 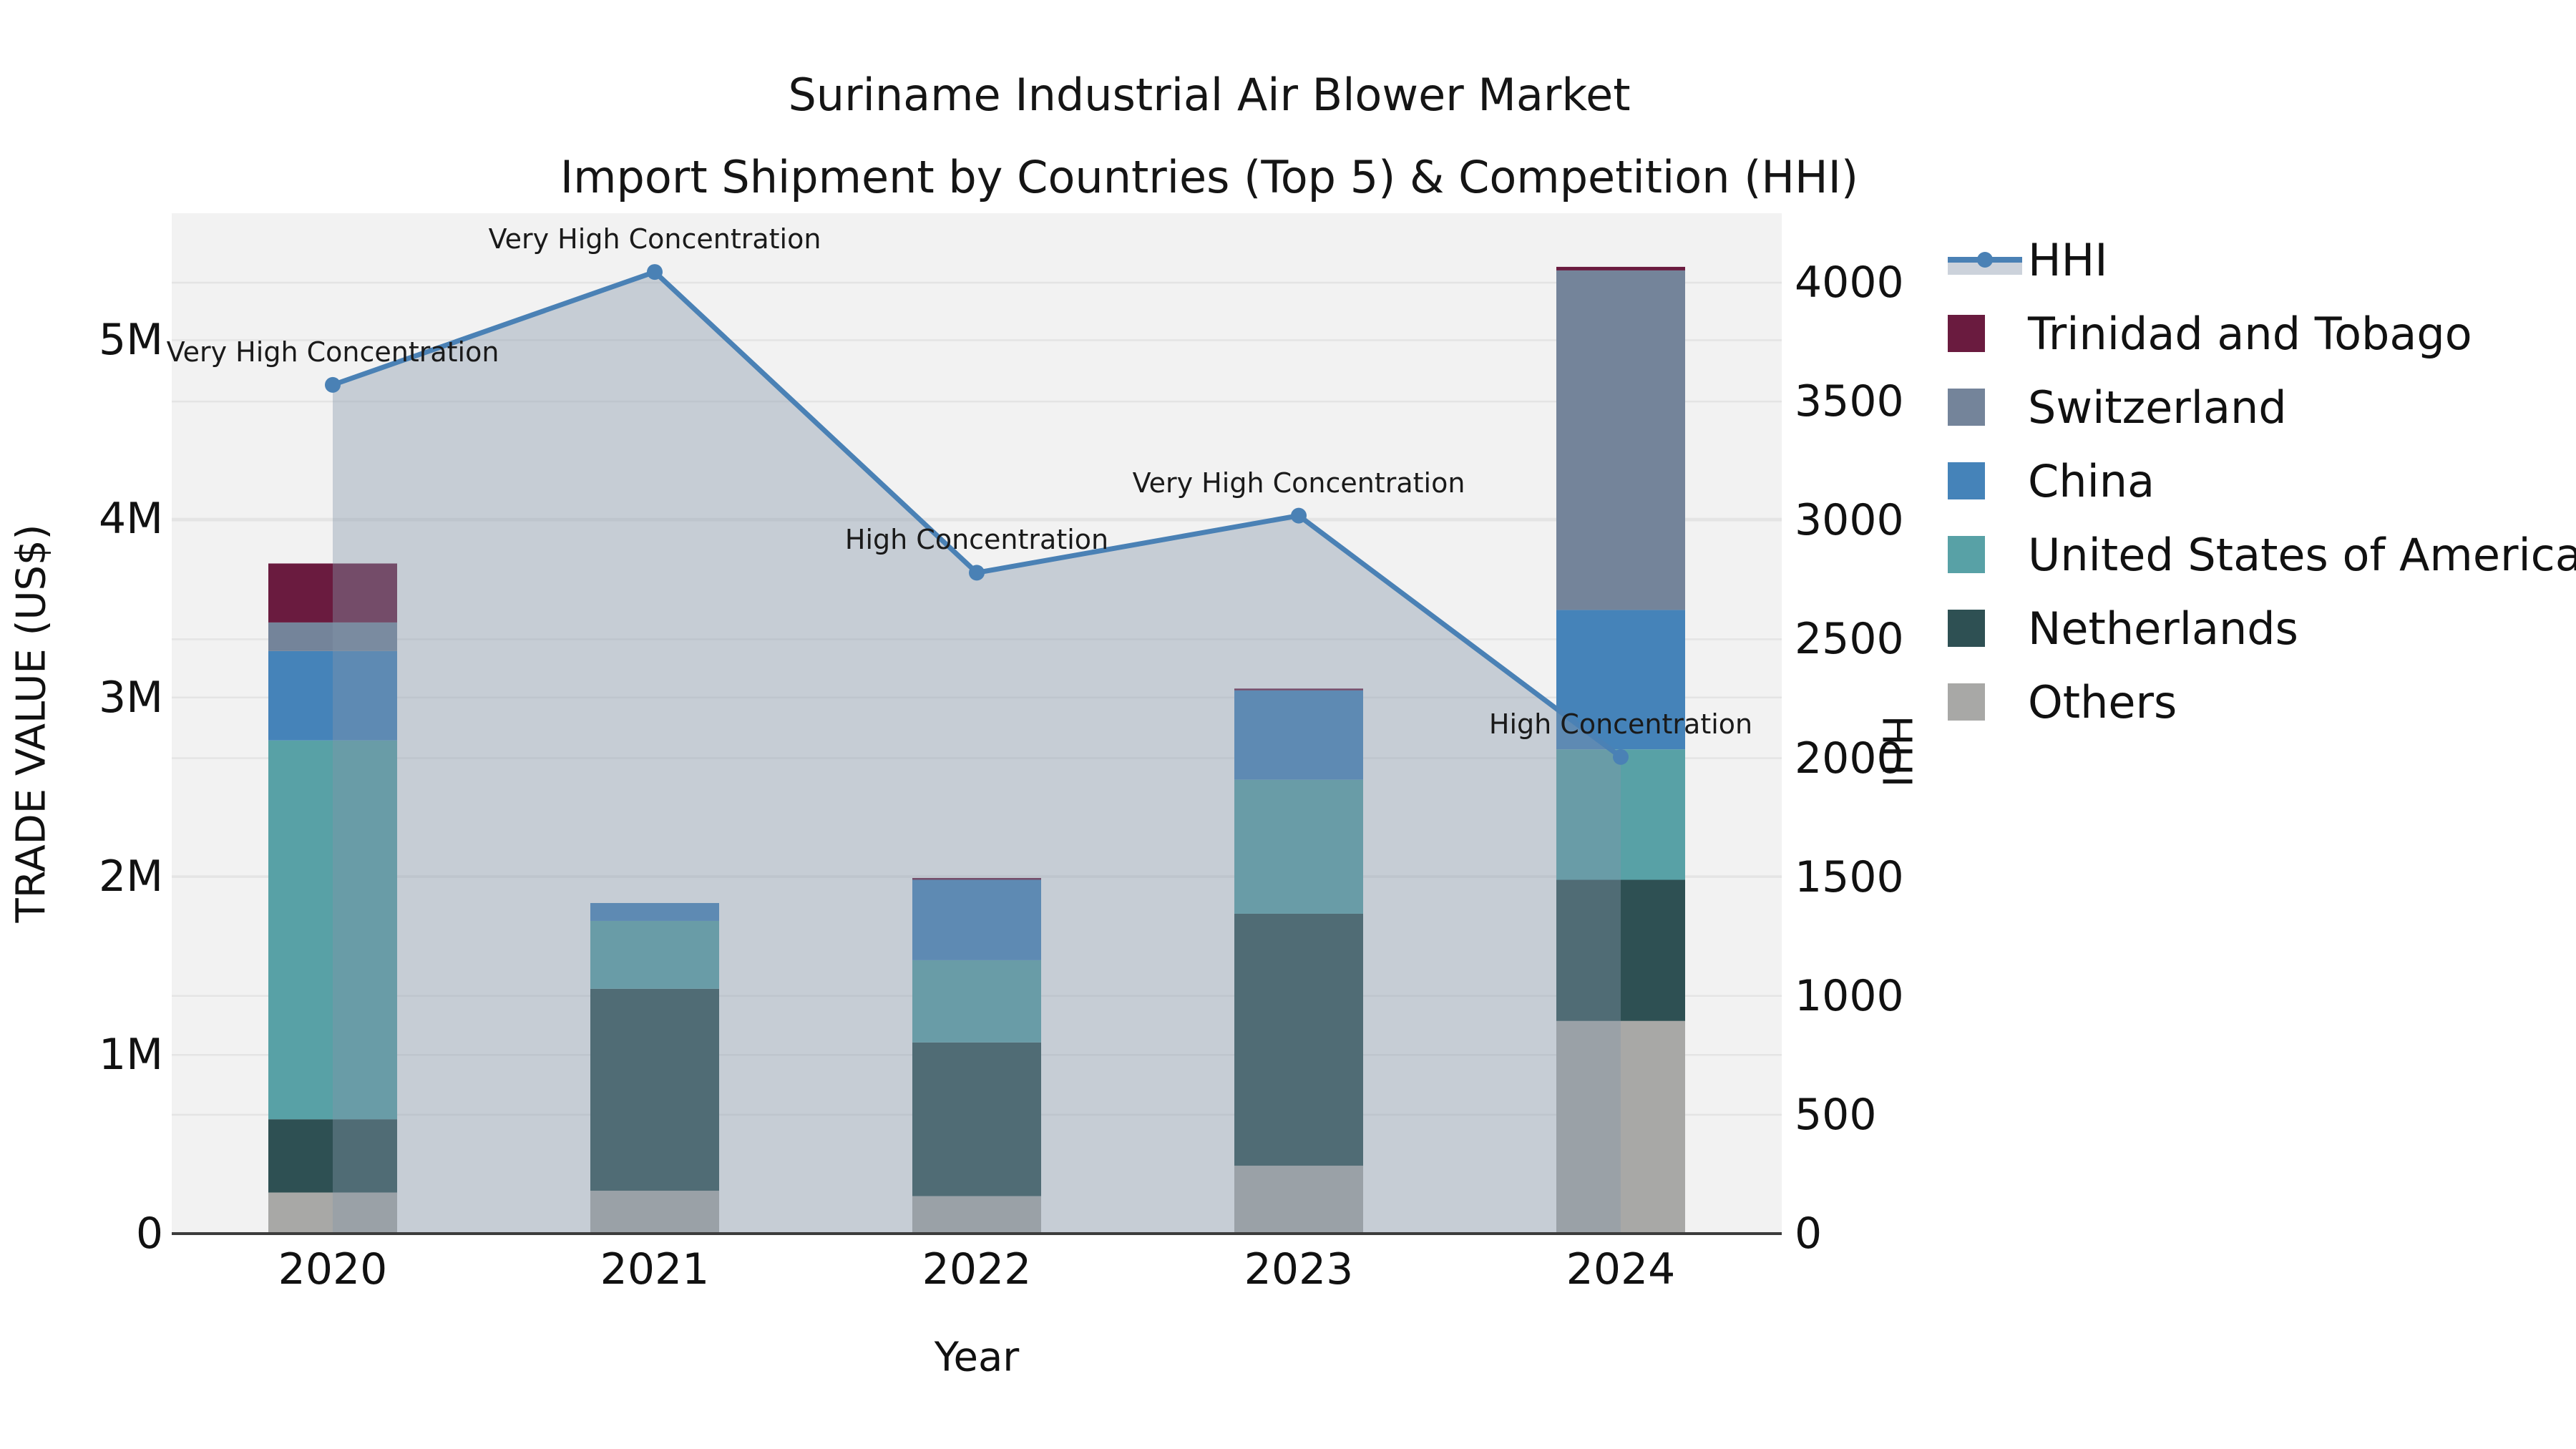 I want to click on legend-item-others: Others, so click(x=2262, y=702).